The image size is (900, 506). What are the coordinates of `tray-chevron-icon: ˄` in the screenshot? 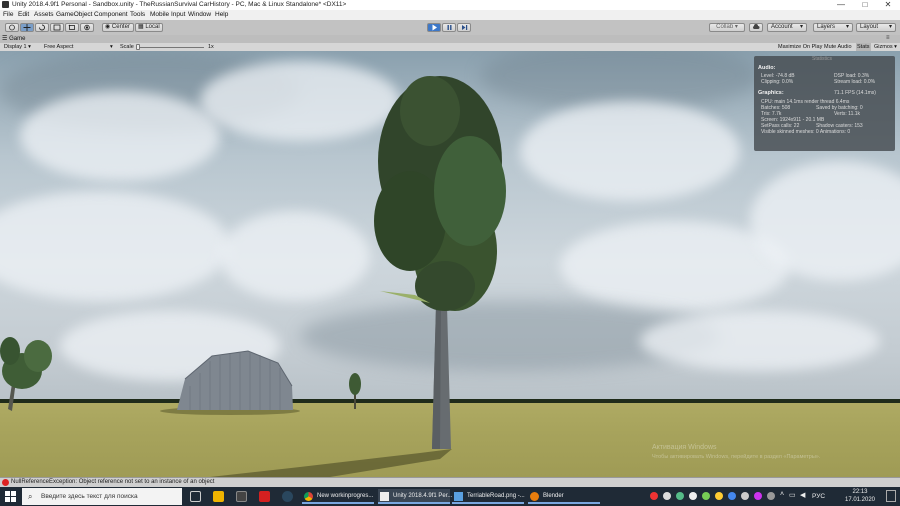 It's located at (782, 494).